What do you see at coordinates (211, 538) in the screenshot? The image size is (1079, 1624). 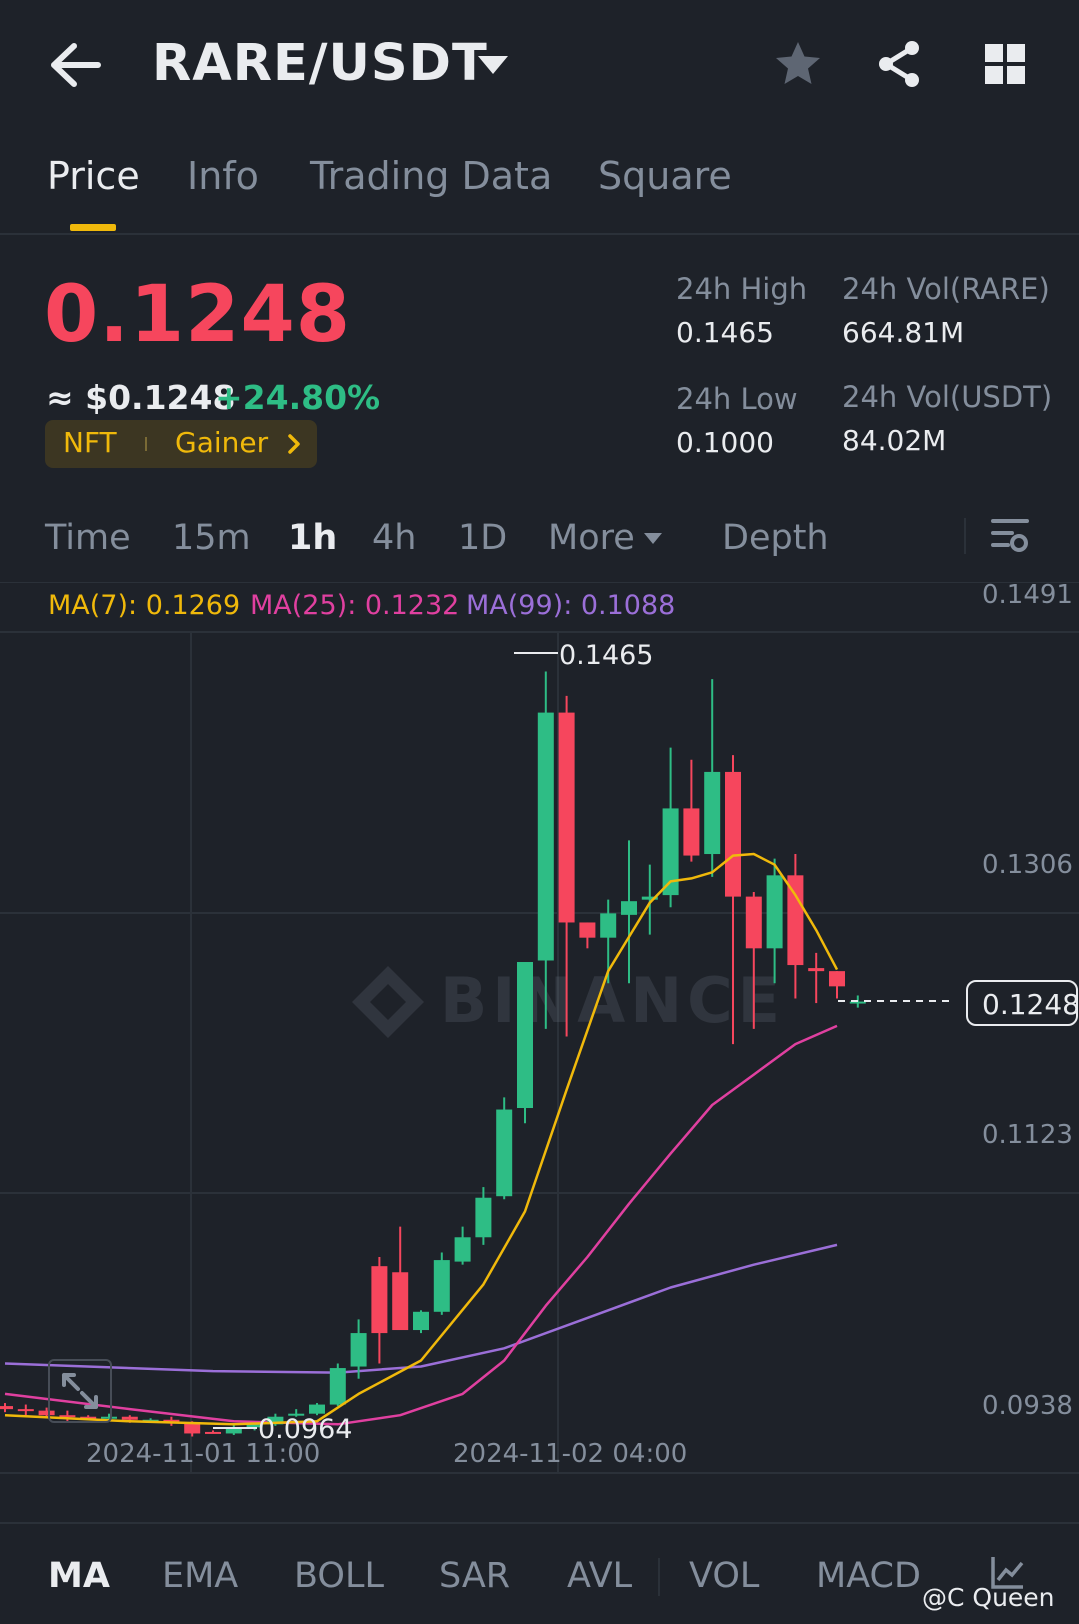 I see `tf-15m: 15m` at bounding box center [211, 538].